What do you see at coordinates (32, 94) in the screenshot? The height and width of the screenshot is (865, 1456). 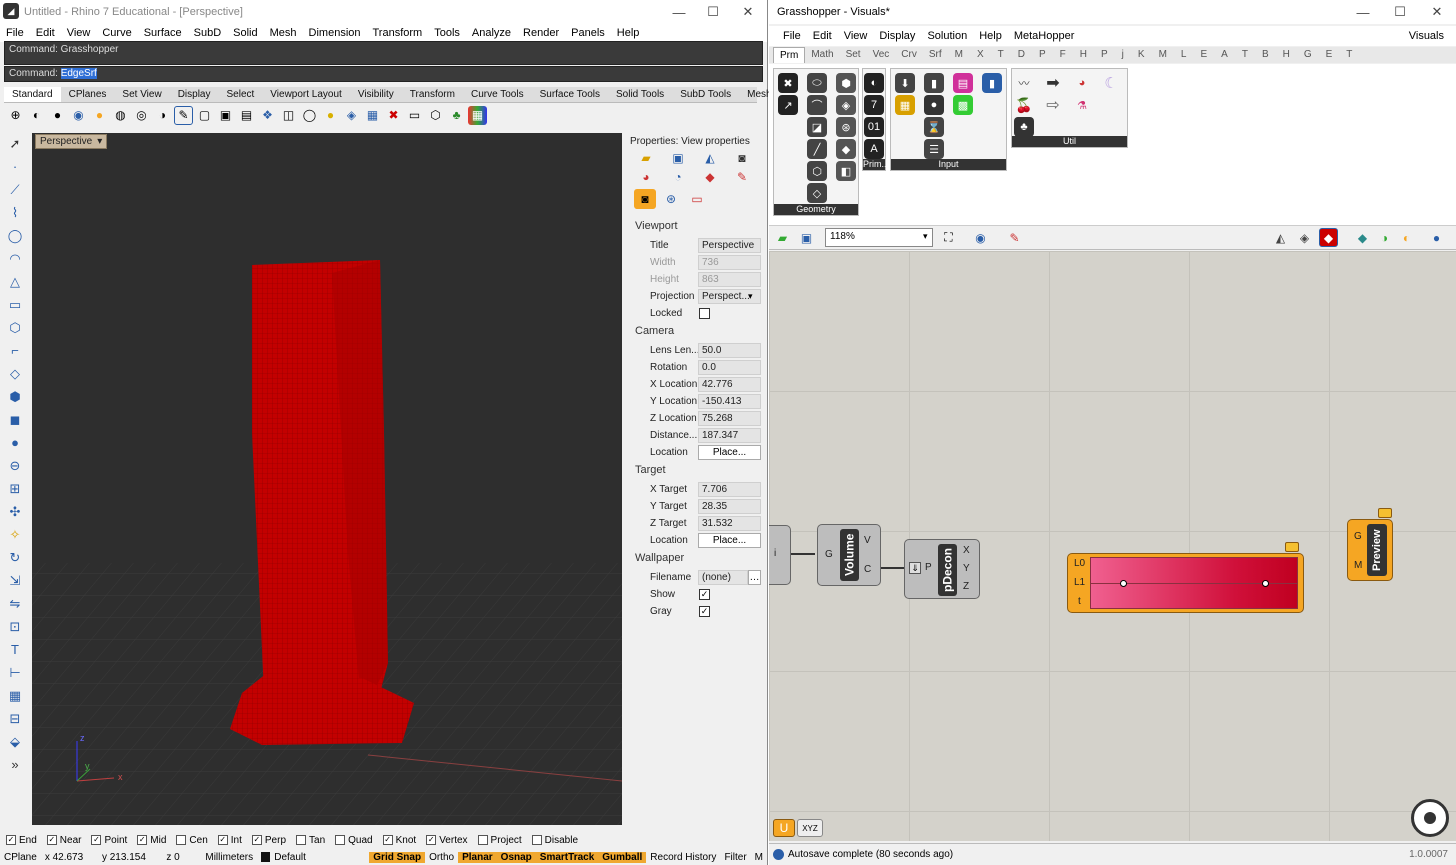 I see `tab-standard: Standard` at bounding box center [32, 94].